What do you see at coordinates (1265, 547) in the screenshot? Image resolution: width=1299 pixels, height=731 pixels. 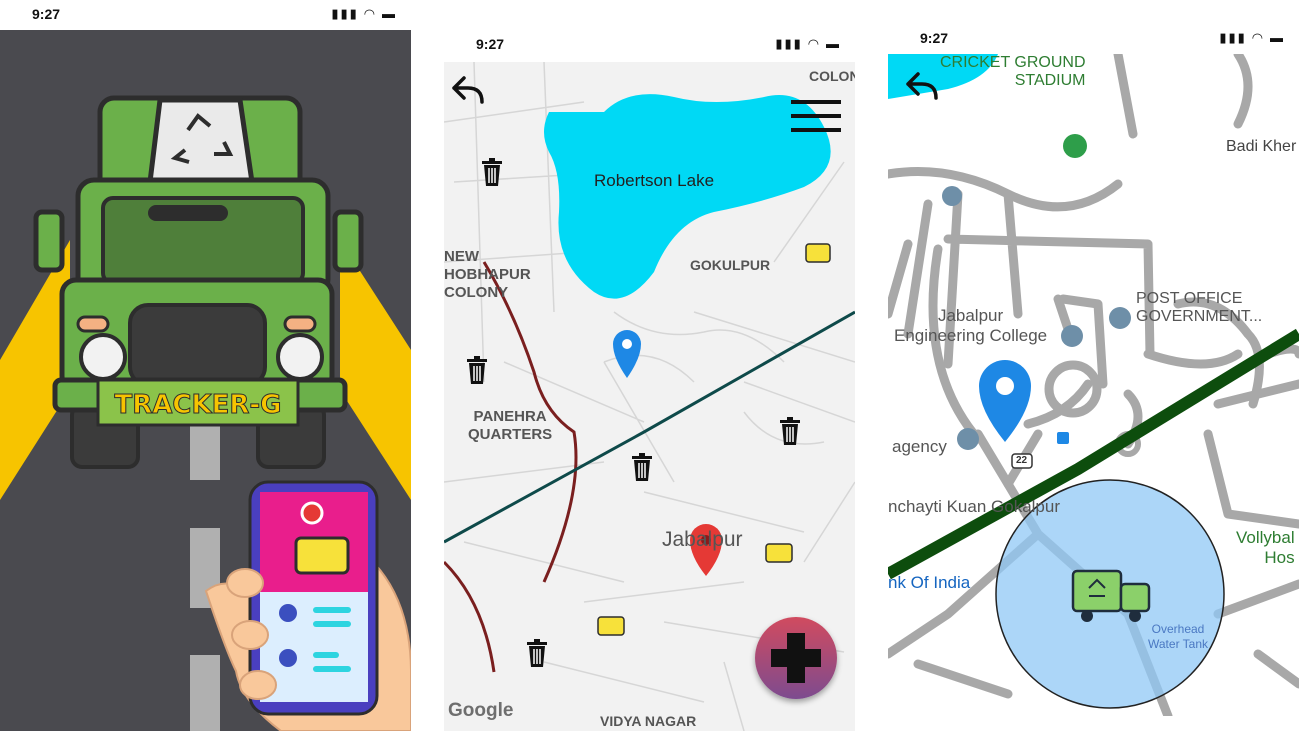 I see `map-label-vollyball: Vollybal Hos` at bounding box center [1265, 547].